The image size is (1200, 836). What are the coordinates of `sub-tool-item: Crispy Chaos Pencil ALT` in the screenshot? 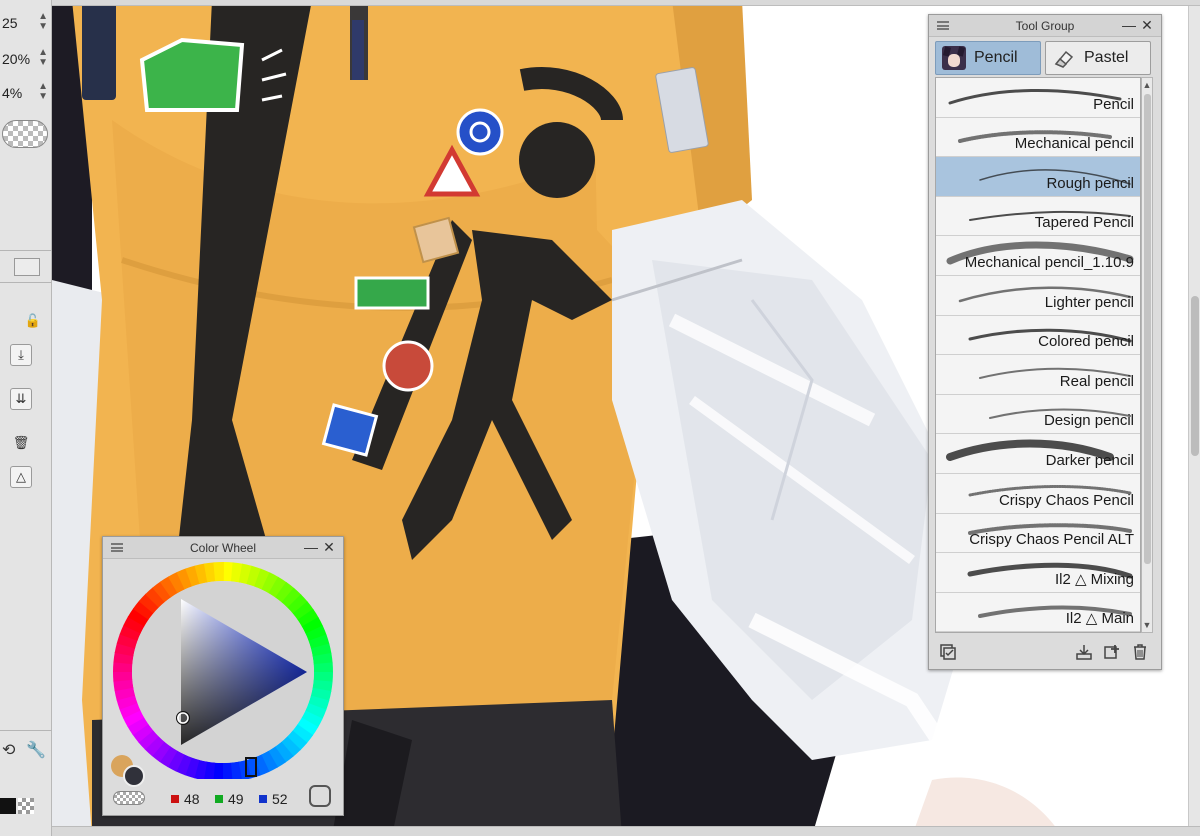 It's located at (1038, 533).